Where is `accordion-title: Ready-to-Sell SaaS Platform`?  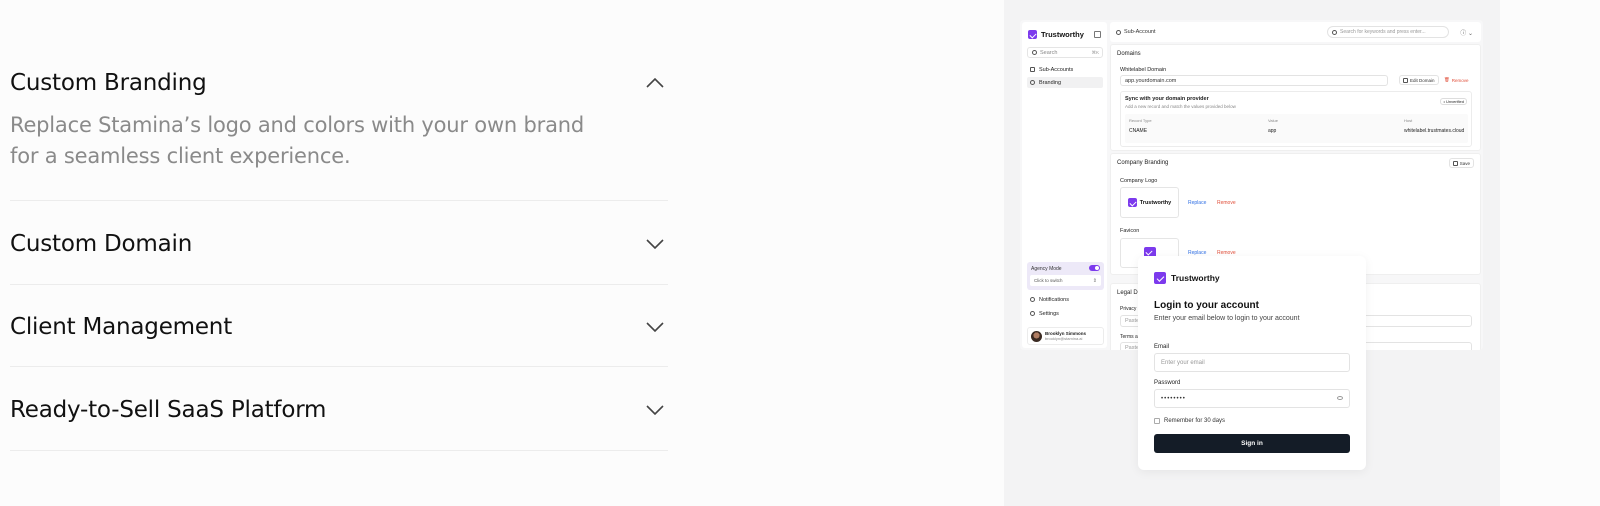 accordion-title: Ready-to-Sell SaaS Platform is located at coordinates (168, 410).